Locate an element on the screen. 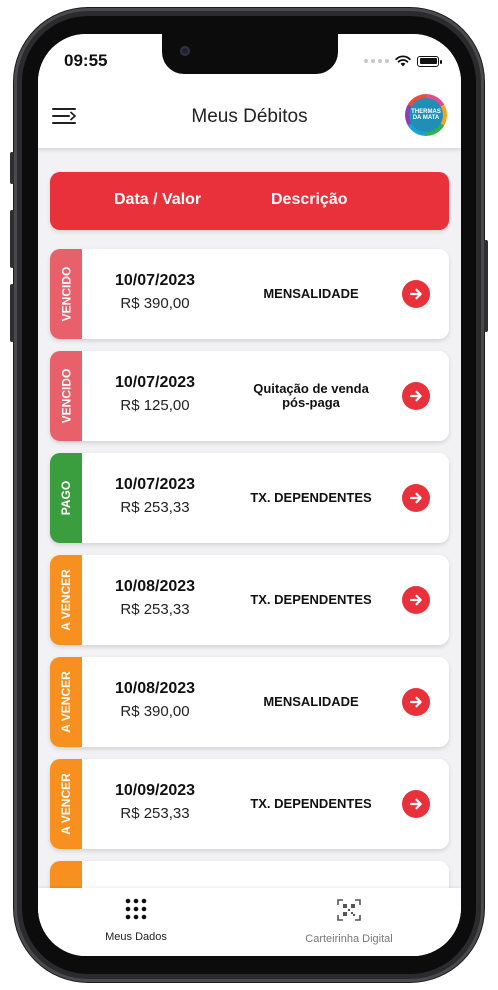 This screenshot has height=990, width=498. silent-switch is located at coordinates (12, 168).